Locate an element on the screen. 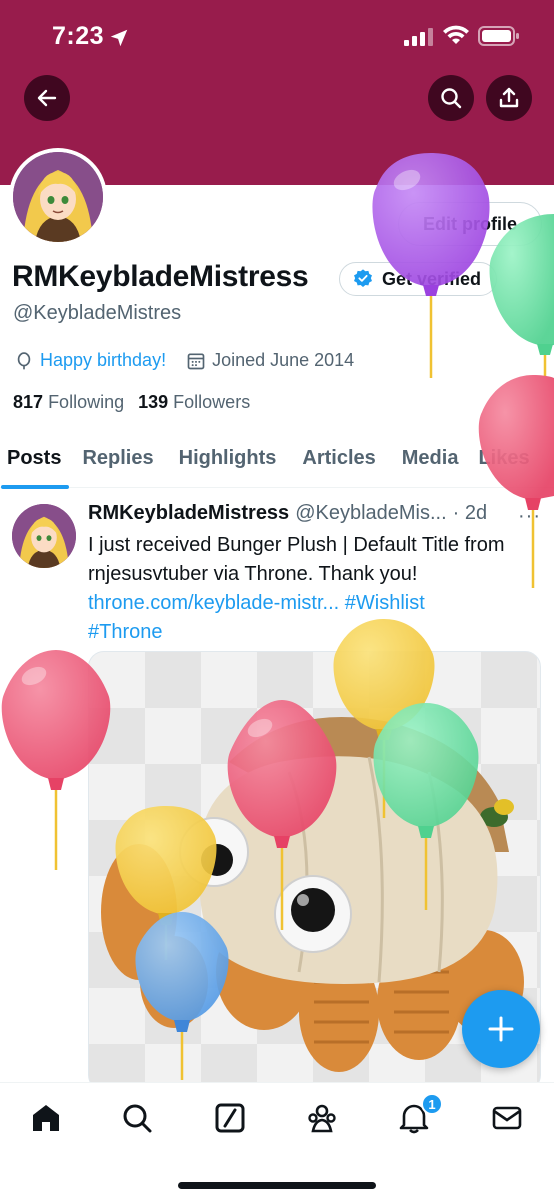  tab-articles: Articles is located at coordinates (338, 459).